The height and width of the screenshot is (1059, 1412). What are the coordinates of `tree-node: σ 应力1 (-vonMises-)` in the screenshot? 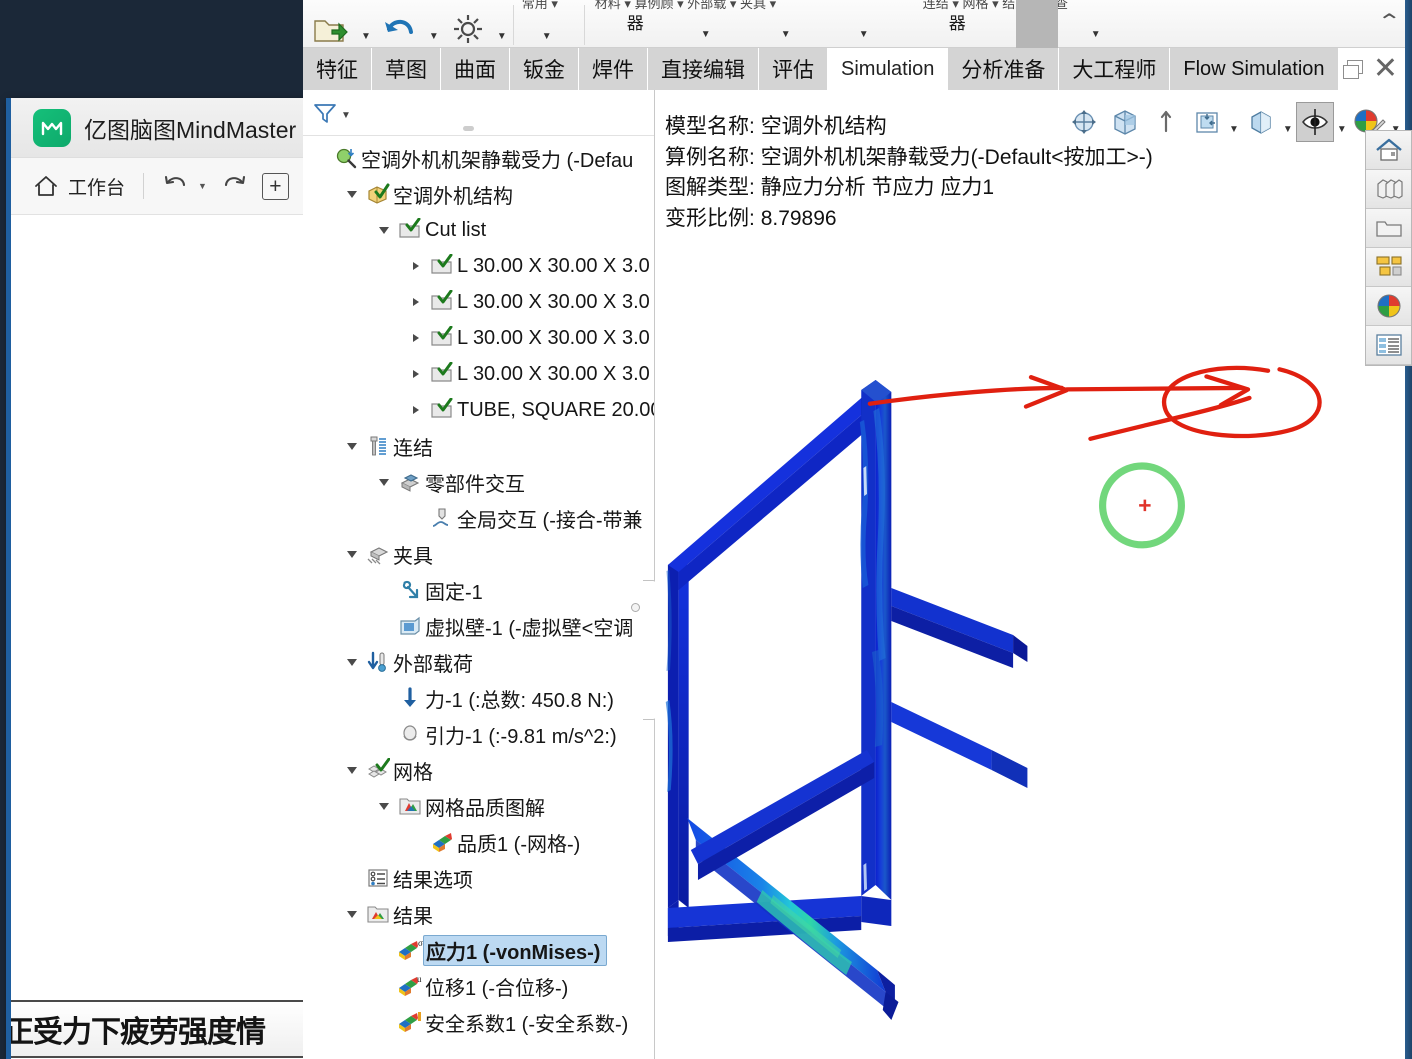 It's located at (478, 950).